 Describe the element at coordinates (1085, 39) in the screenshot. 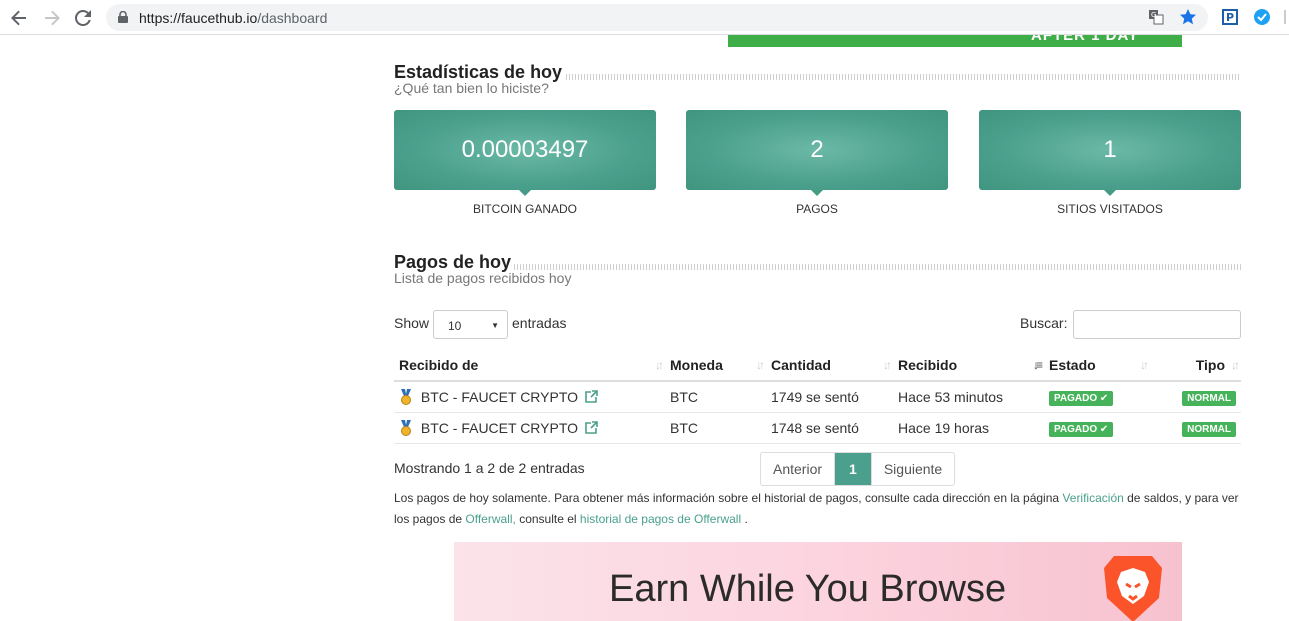

I see `top-ad-text: AFTER 1 DAY` at that location.